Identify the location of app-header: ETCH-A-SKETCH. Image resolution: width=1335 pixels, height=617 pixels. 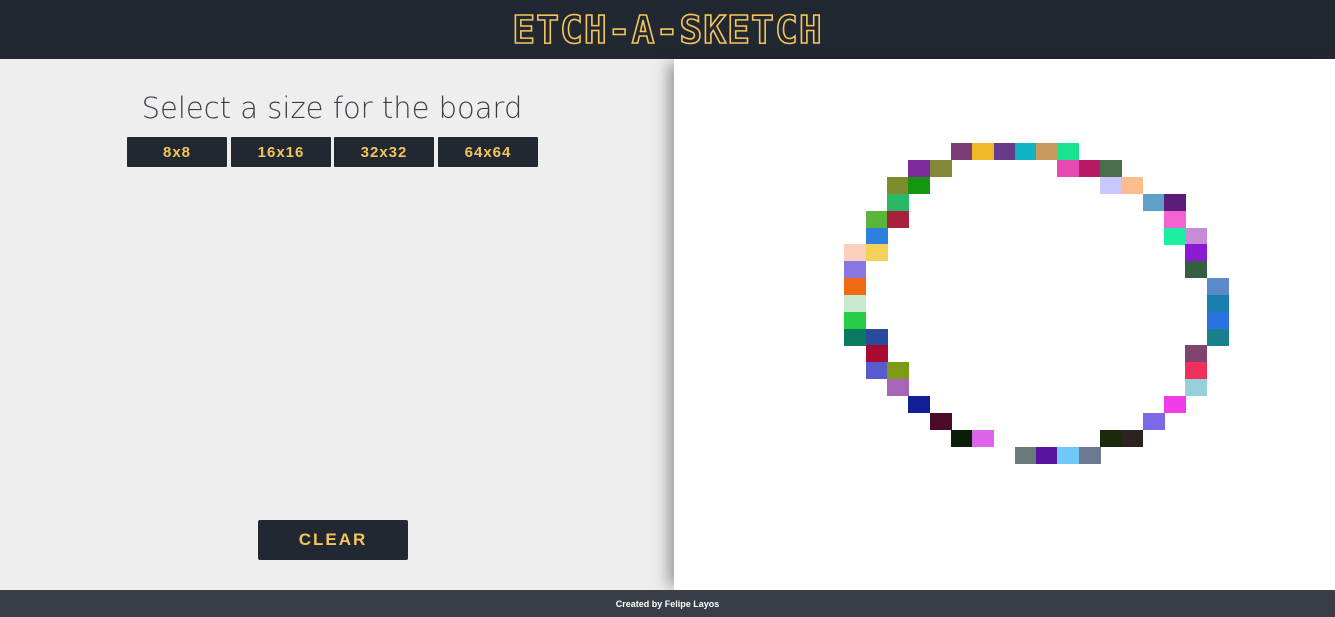
(667, 29).